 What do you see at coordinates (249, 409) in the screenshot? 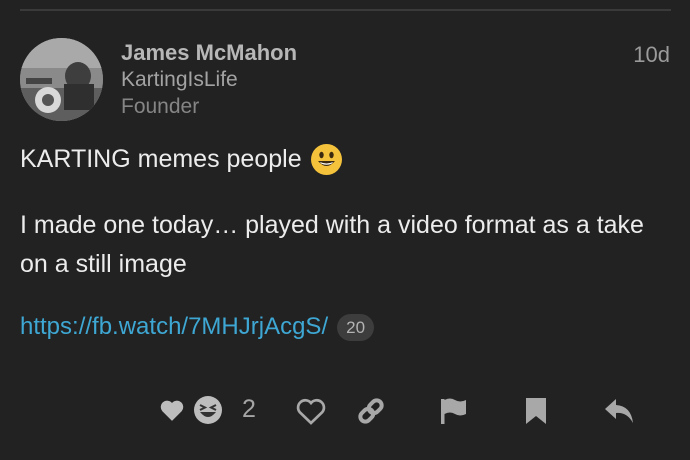
I see `reaction-count: 2` at bounding box center [249, 409].